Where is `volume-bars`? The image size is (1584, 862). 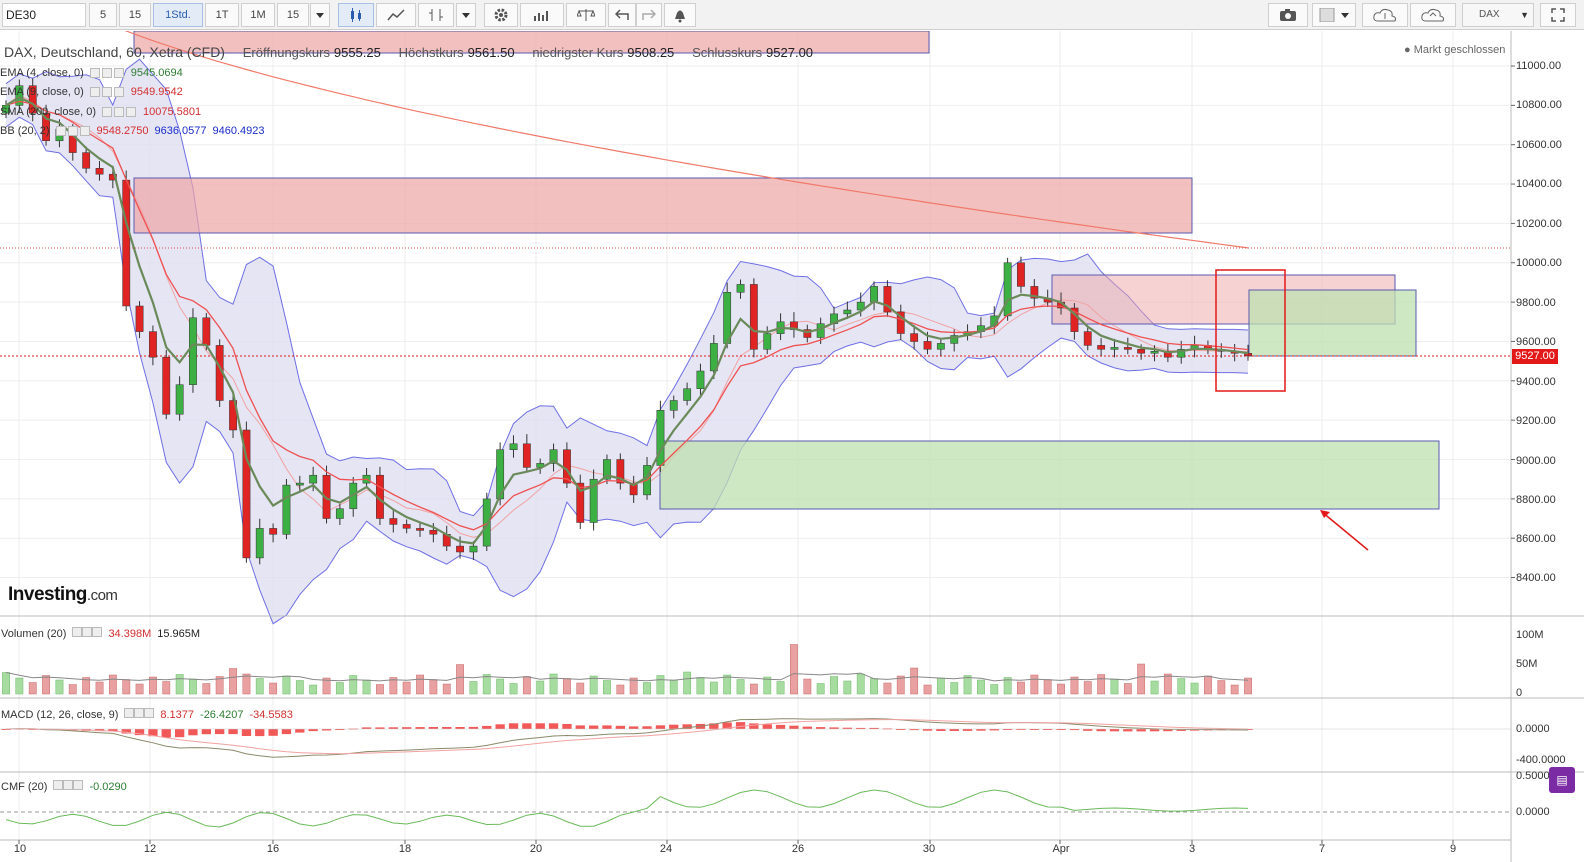 volume-bars is located at coordinates (627, 669).